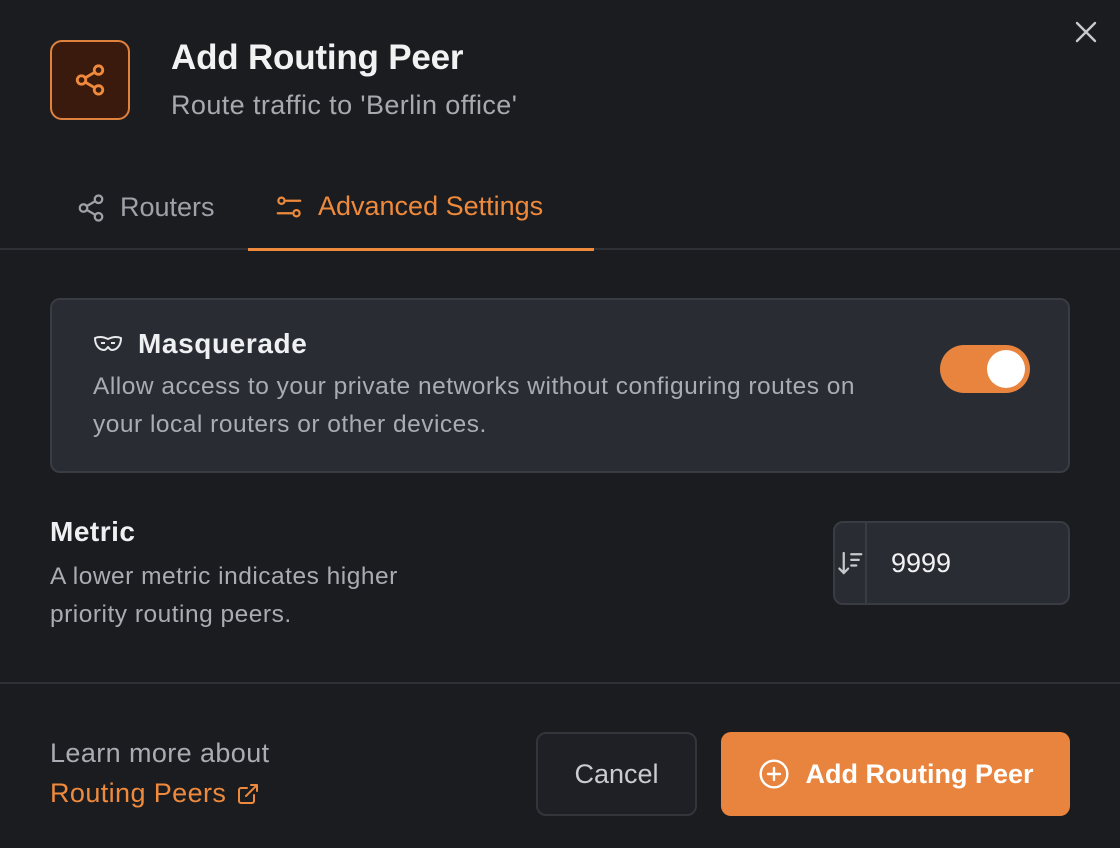 This screenshot has width=1120, height=848. I want to click on tab-bar: Routers Advanced Settings, so click(560, 208).